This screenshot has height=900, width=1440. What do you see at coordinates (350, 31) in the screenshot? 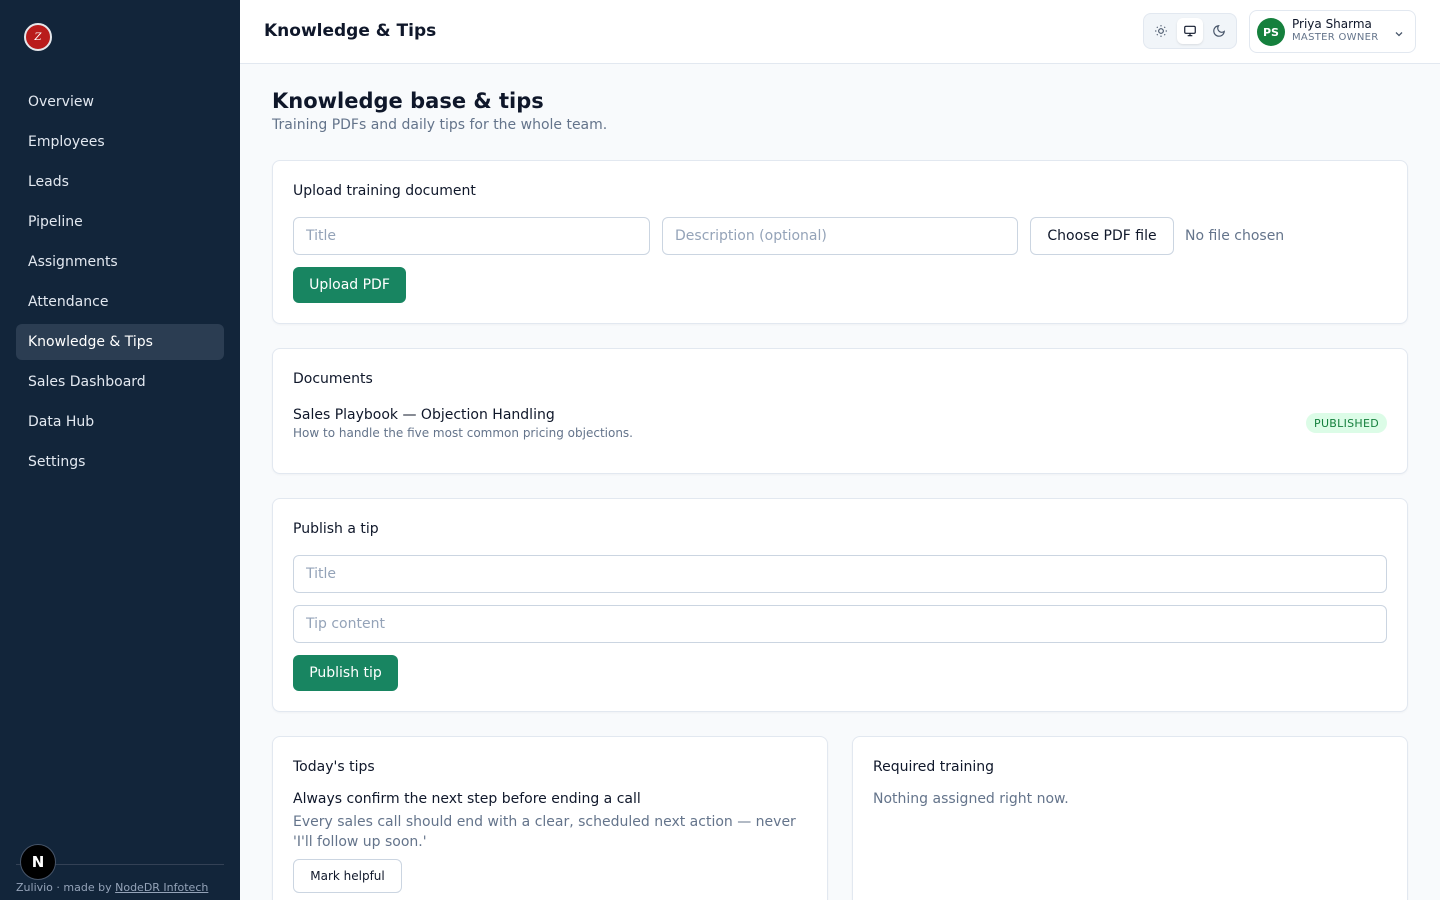
I see `header-title: Knowledge & Tips` at bounding box center [350, 31].